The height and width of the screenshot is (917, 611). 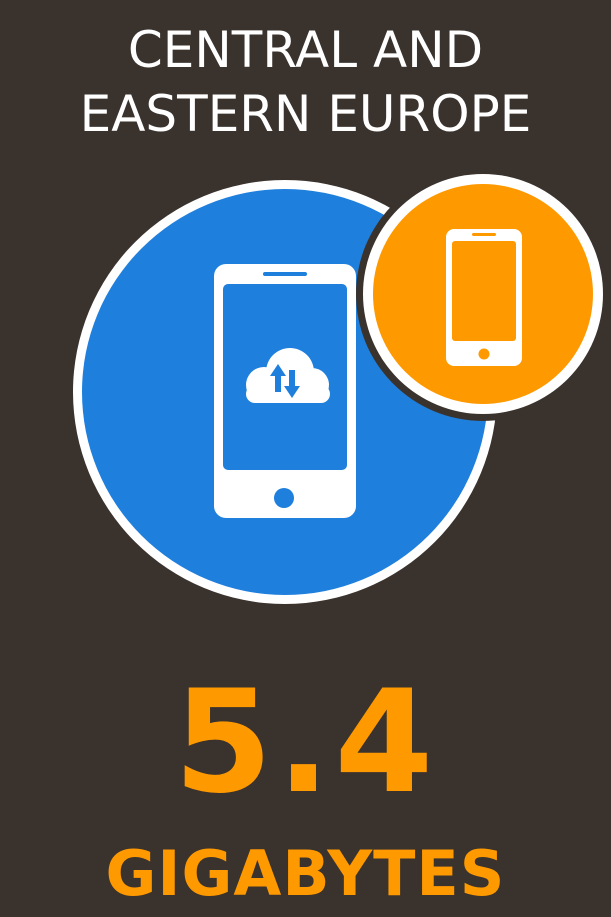 I want to click on data-usage-unit: GIGABYTES, so click(x=305, y=873).